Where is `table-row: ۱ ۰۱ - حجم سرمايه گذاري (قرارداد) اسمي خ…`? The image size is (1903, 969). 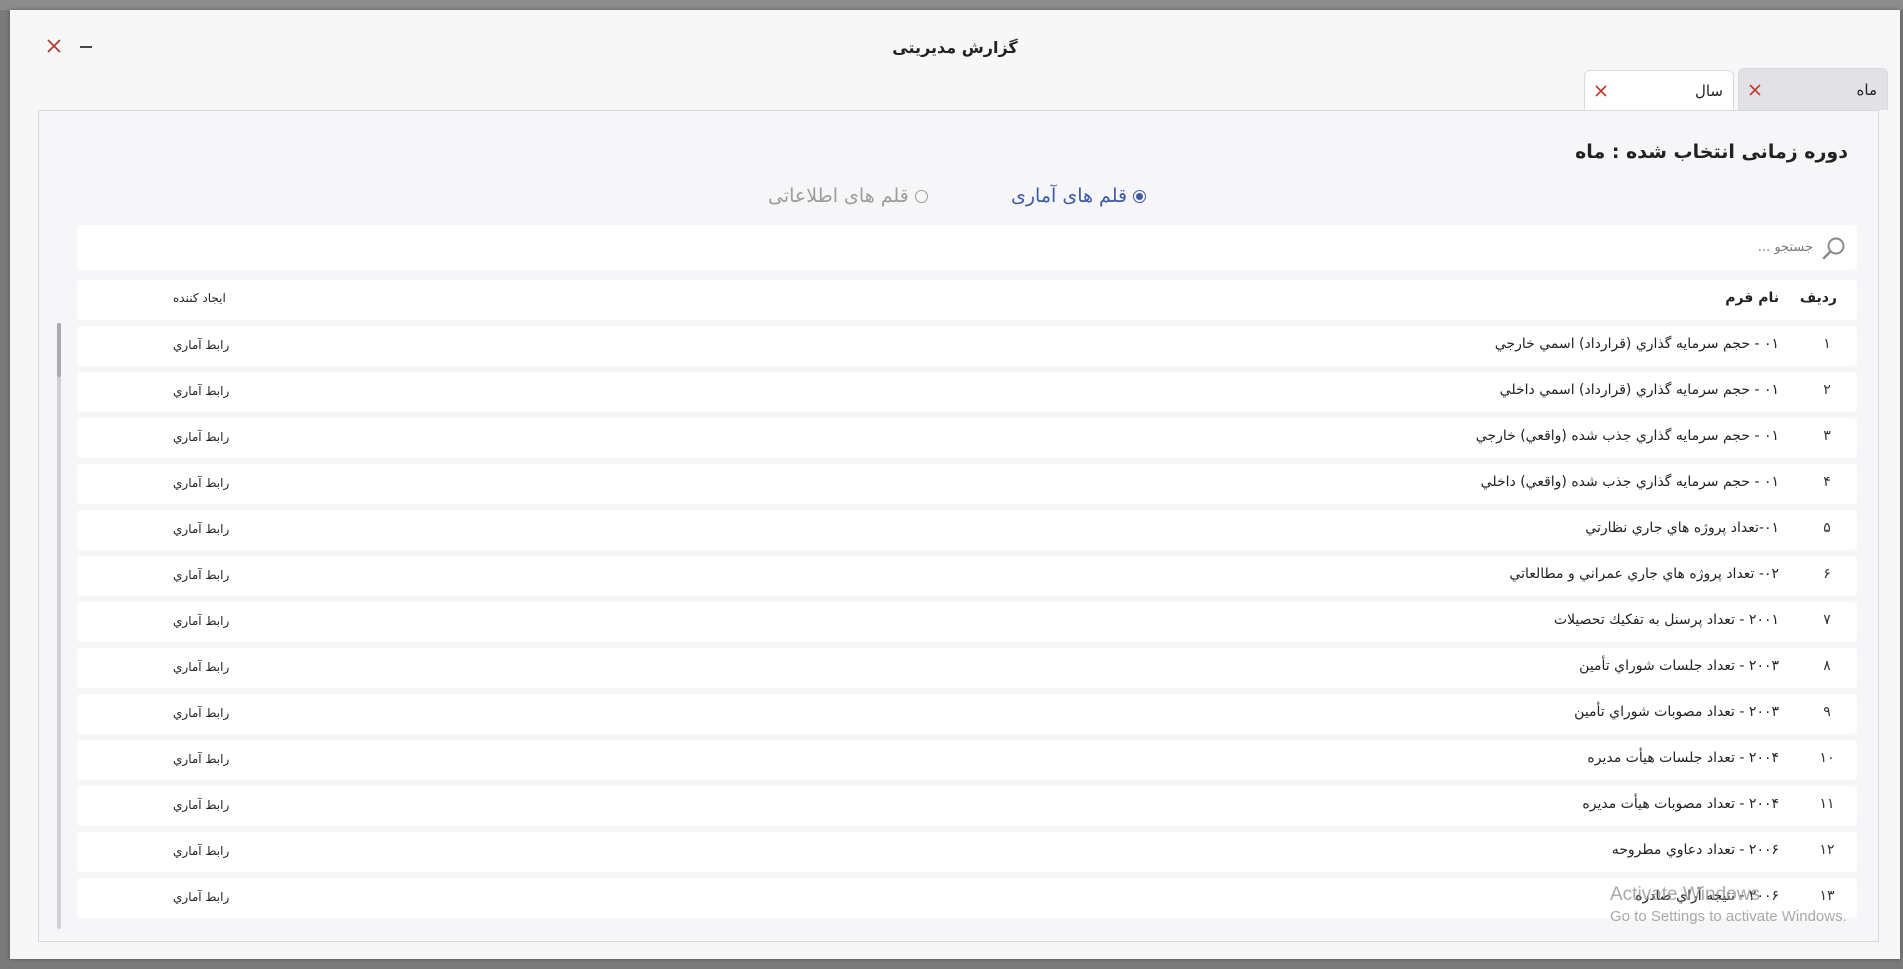 table-row: ۱ ۰۱ - حجم سرمايه گذاري (قرارداد) اسمي خ… is located at coordinates (967, 346).